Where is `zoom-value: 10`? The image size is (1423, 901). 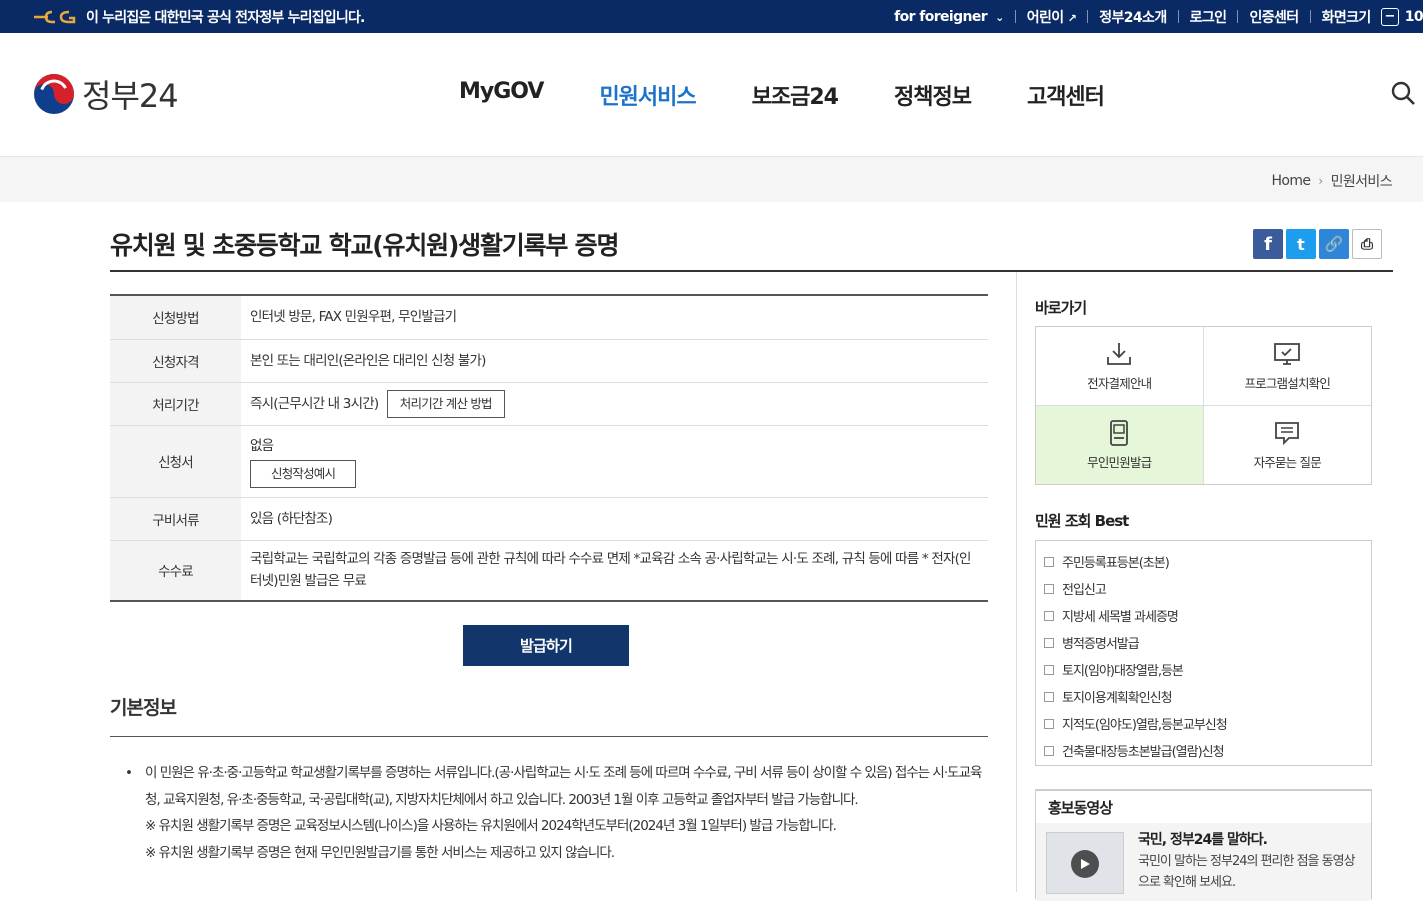
zoom-value: 10 is located at coordinates (1413, 16).